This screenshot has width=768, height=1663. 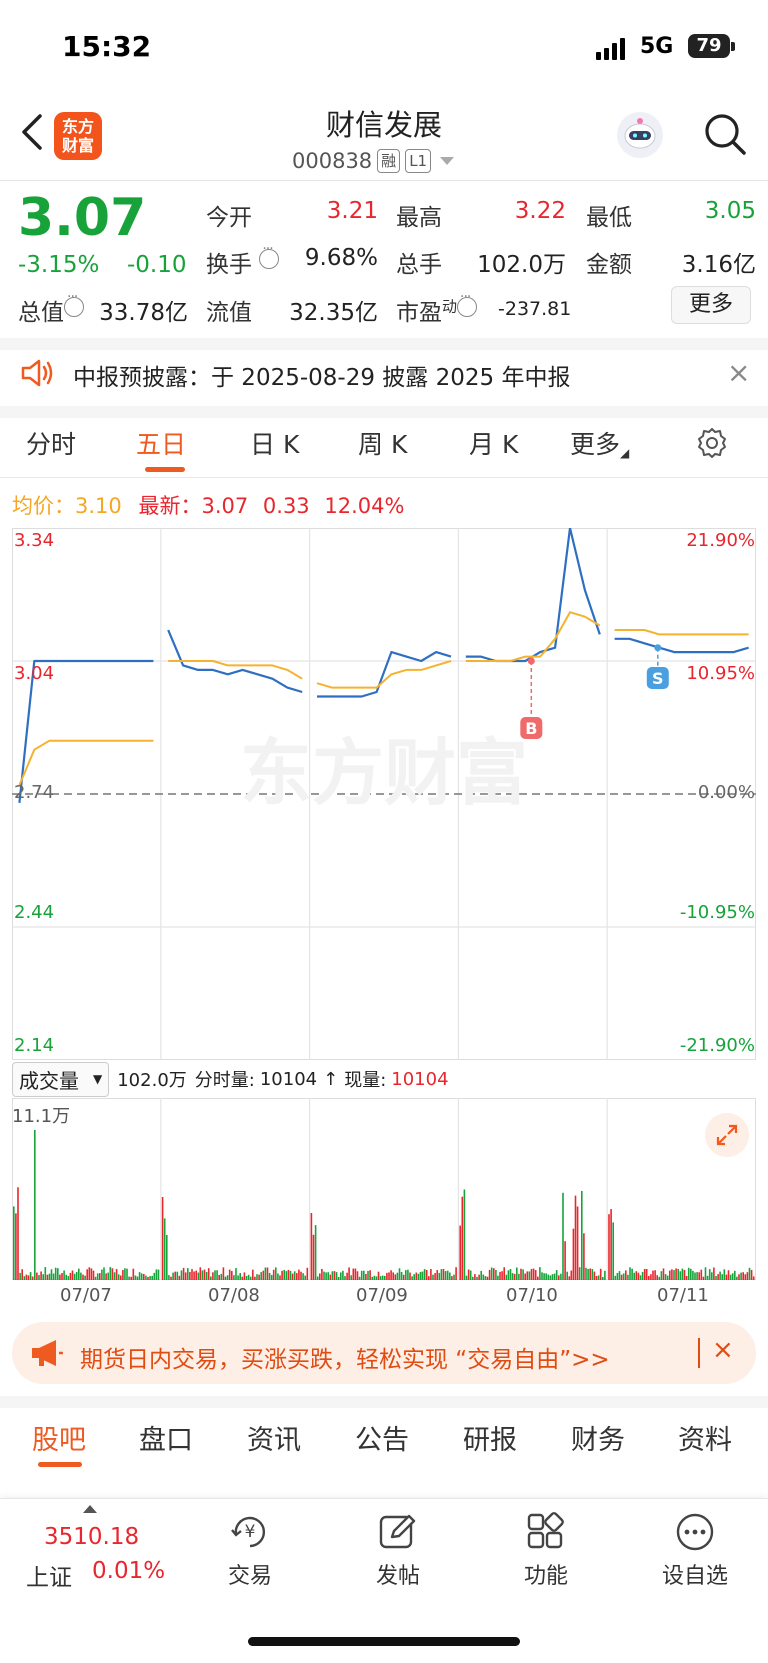 What do you see at coordinates (51, 443) in the screenshot?
I see `tab-intraday: 分时` at bounding box center [51, 443].